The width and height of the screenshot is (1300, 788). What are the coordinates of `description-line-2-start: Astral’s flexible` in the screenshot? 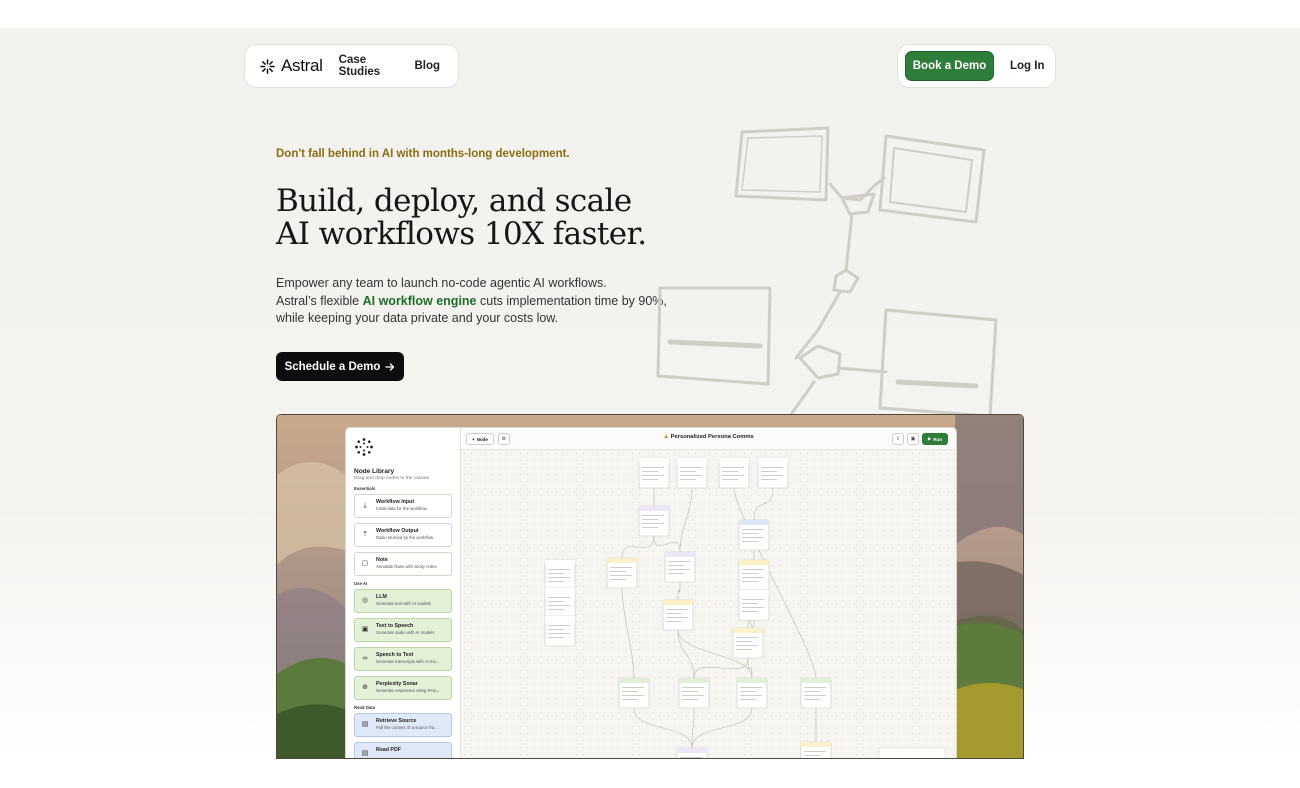 It's located at (319, 300).